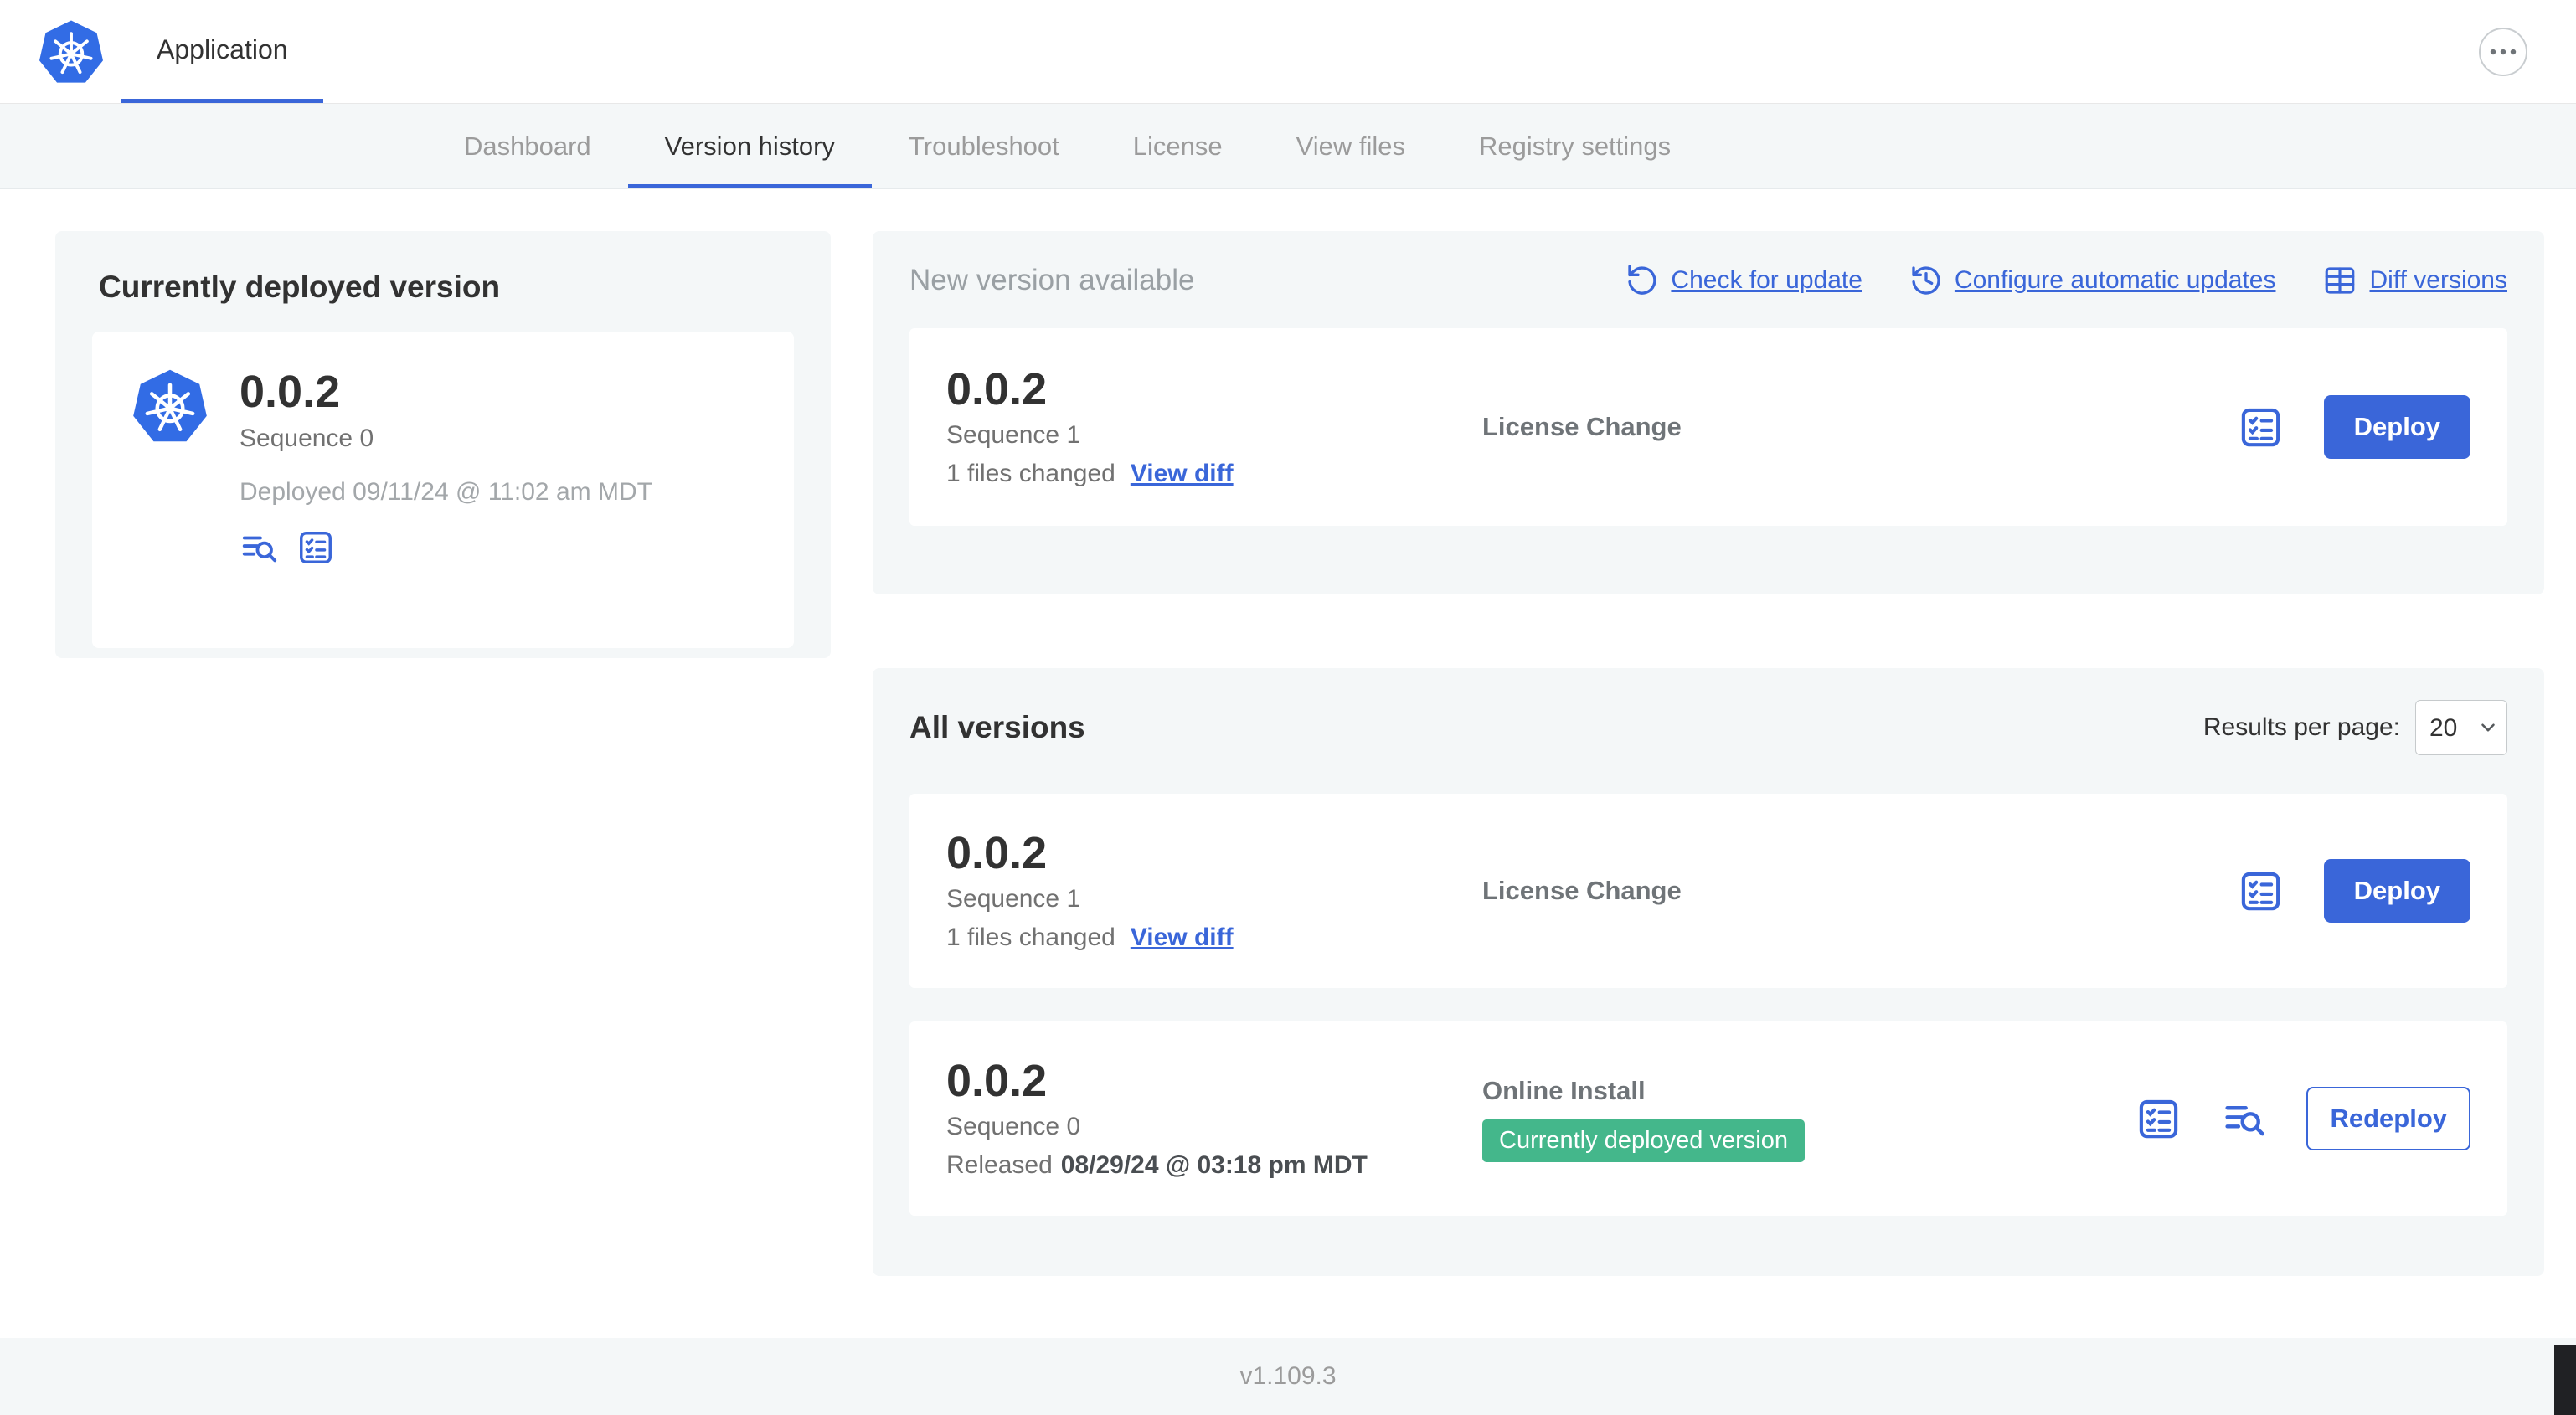 The height and width of the screenshot is (1415, 2576). What do you see at coordinates (290, 392) in the screenshot?
I see `current-version-number: 0.0.2` at bounding box center [290, 392].